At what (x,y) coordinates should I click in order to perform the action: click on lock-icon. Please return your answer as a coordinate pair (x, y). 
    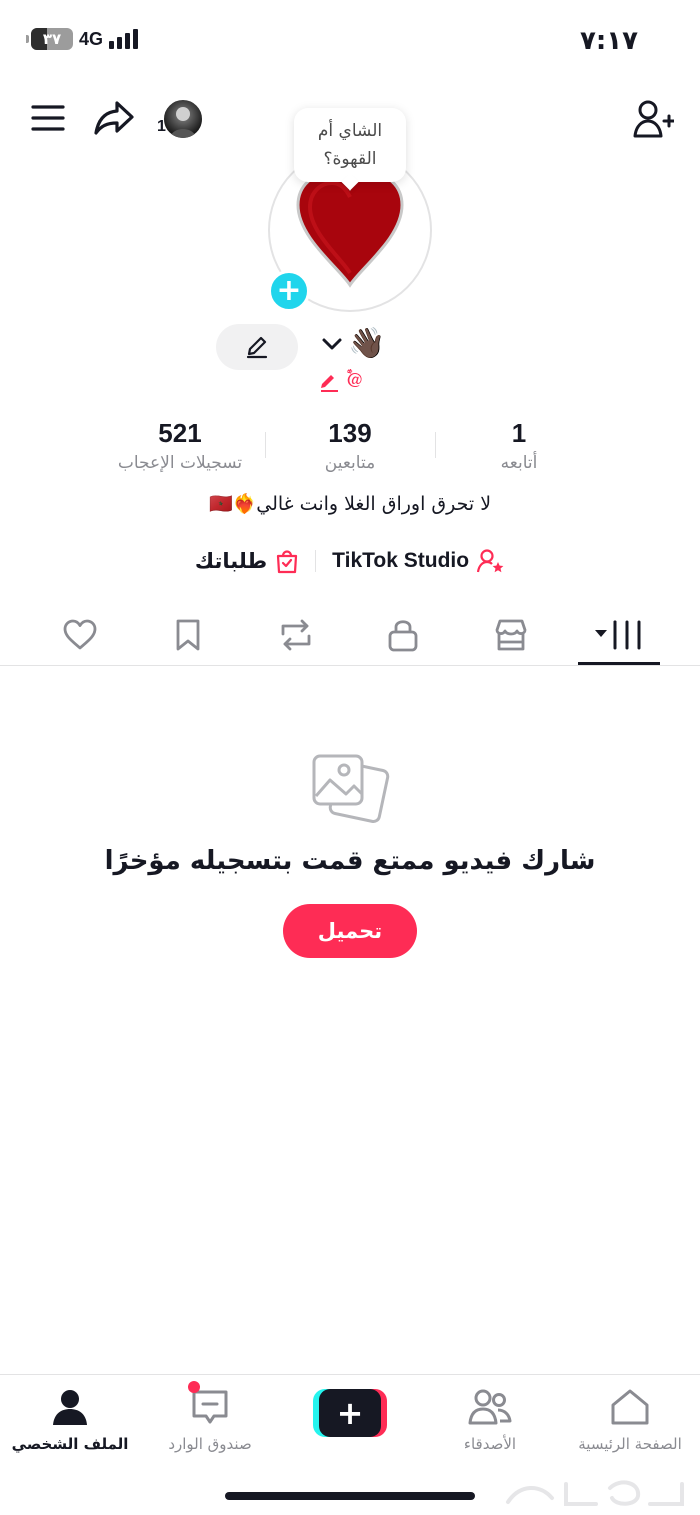
    Looking at the image, I should click on (403, 636).